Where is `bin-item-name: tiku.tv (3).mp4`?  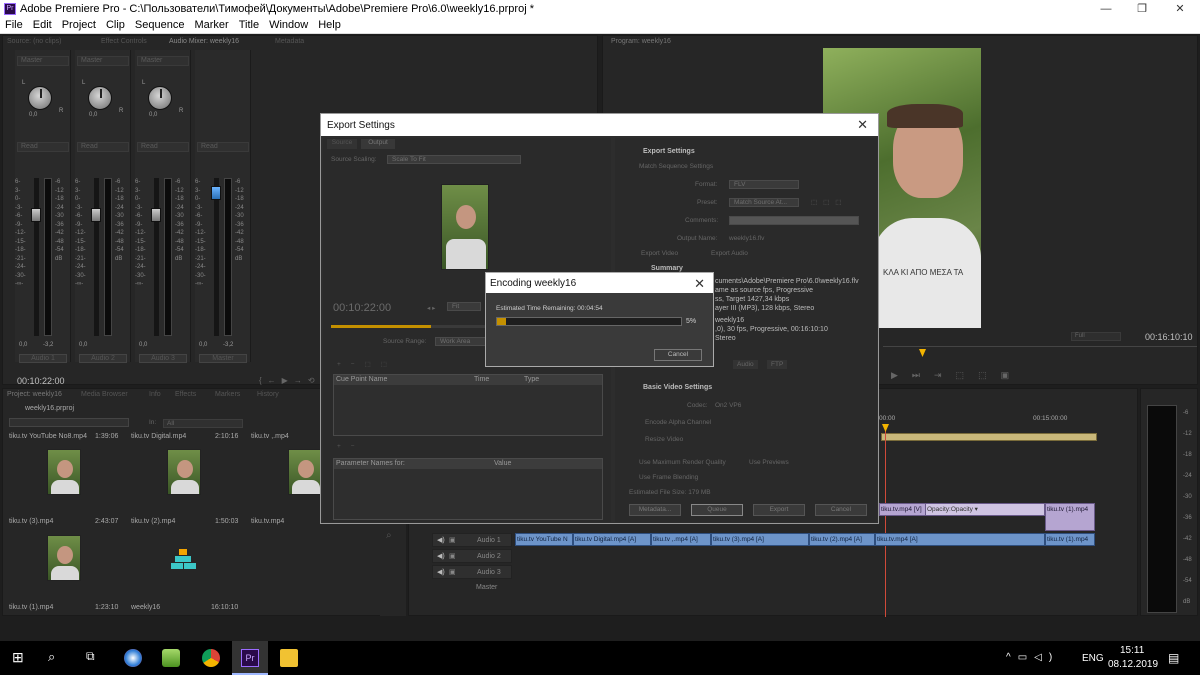
bin-item-name: tiku.tv (3).mp4 is located at coordinates (31, 521).